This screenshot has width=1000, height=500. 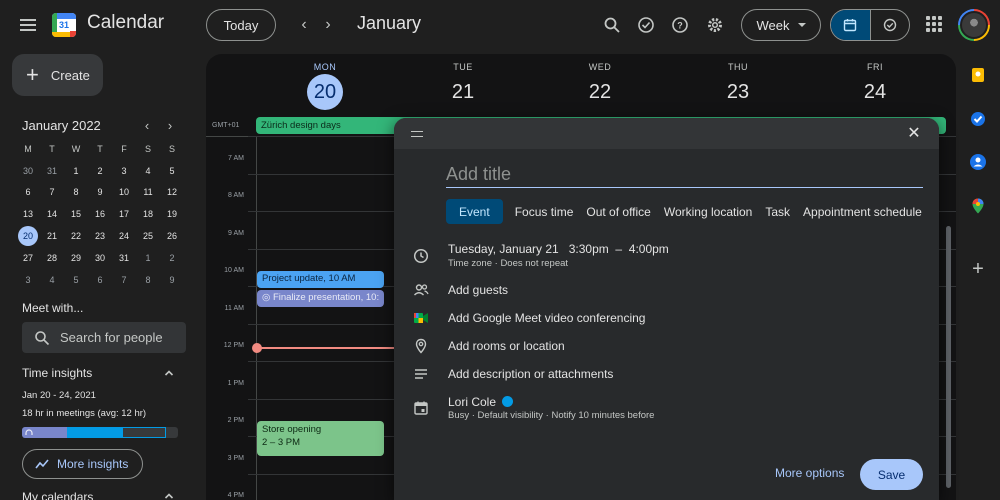 I want to click on keep-icon, so click(x=978, y=75).